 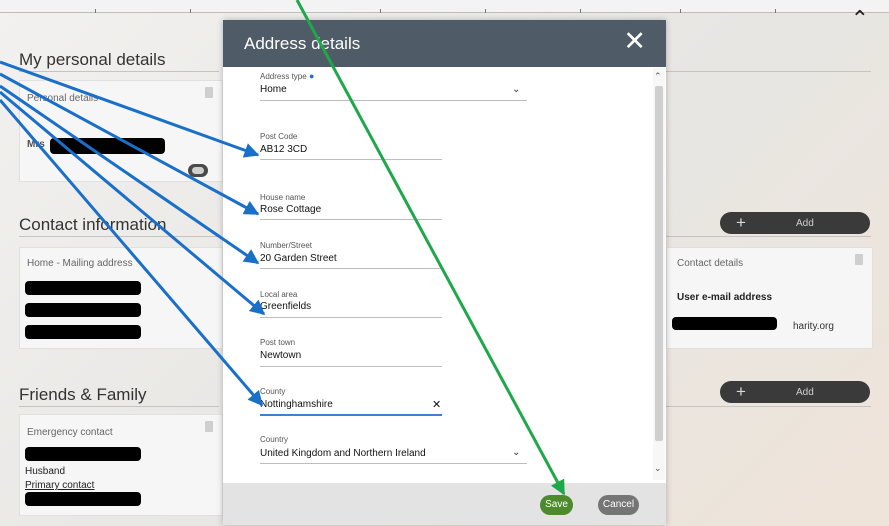 I want to click on toggle-icon, so click(x=198, y=170).